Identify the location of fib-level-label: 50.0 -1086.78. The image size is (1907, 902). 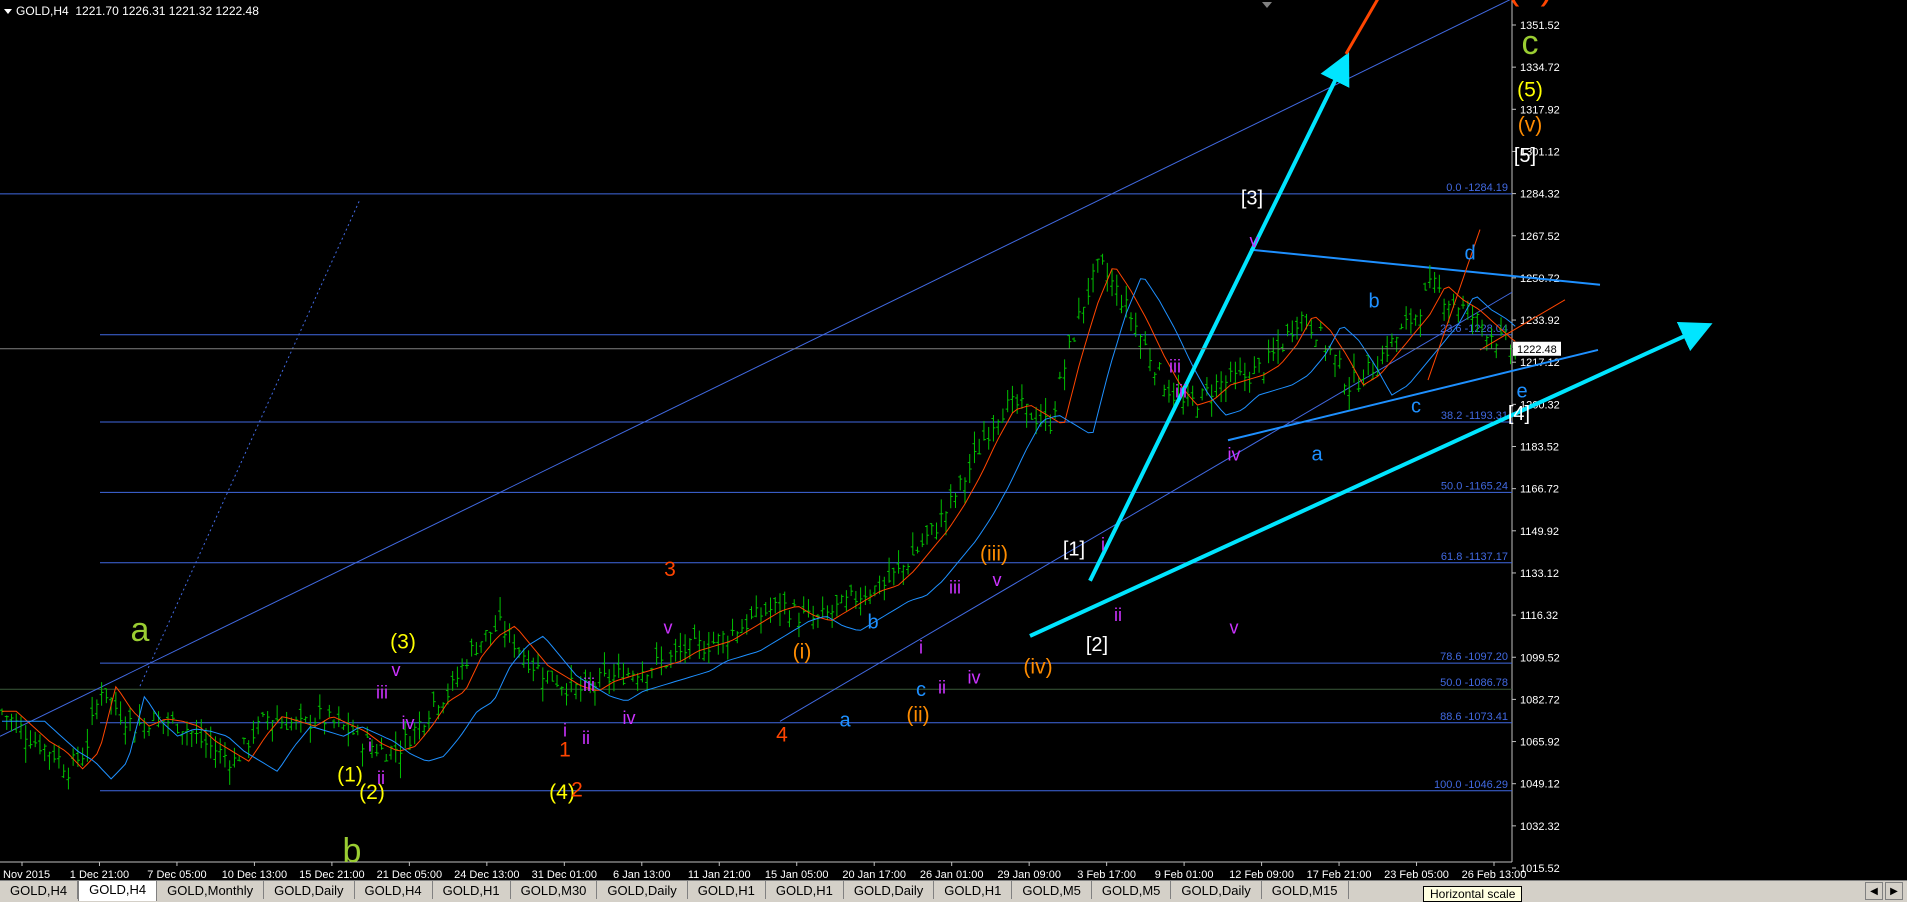
(1474, 683).